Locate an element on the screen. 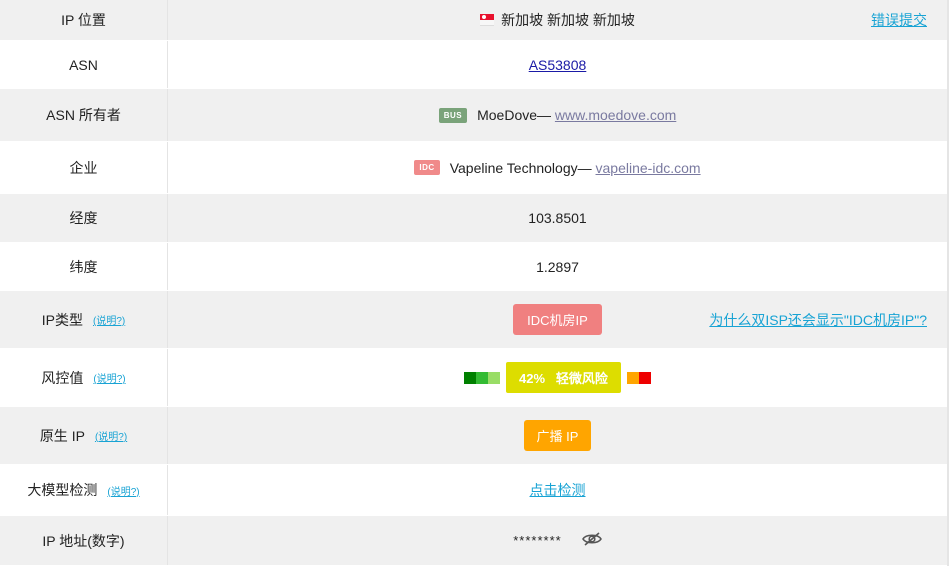  value-asn: AS53808 is located at coordinates (557, 64).